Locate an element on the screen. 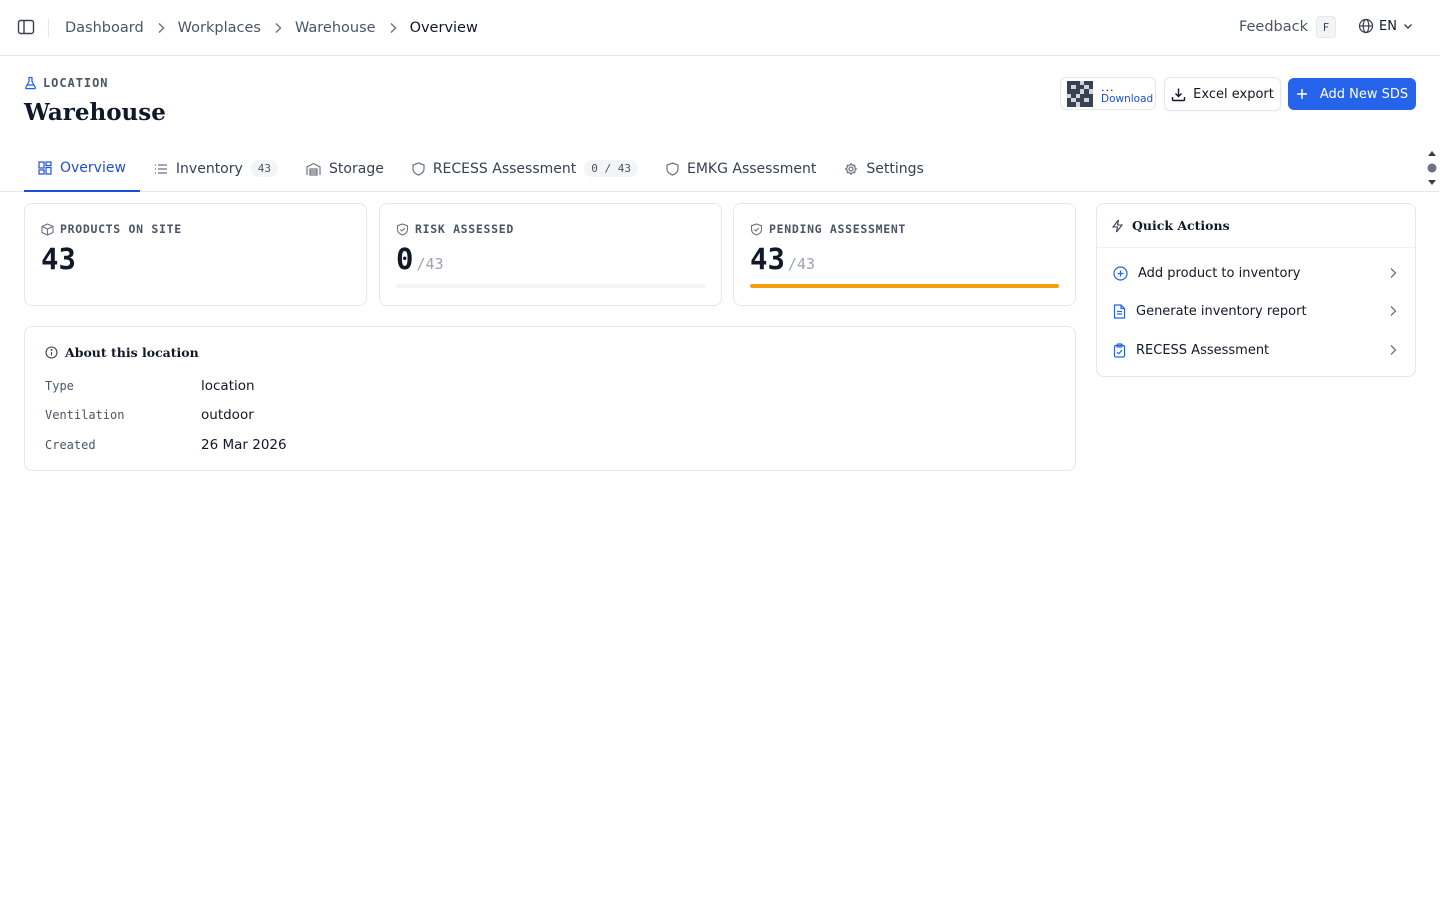 The width and height of the screenshot is (1440, 900). download-icon is located at coordinates (1178, 94).